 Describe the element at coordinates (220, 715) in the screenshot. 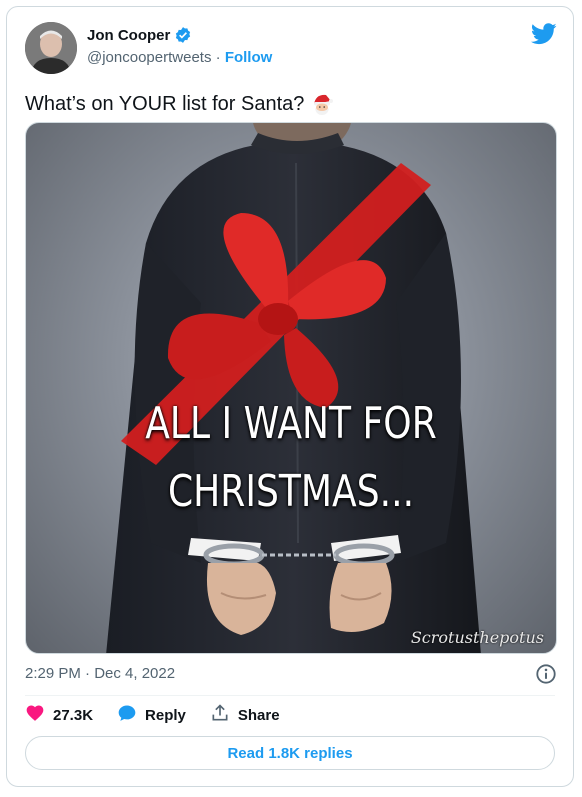

I see `share-arrow-icon` at that location.